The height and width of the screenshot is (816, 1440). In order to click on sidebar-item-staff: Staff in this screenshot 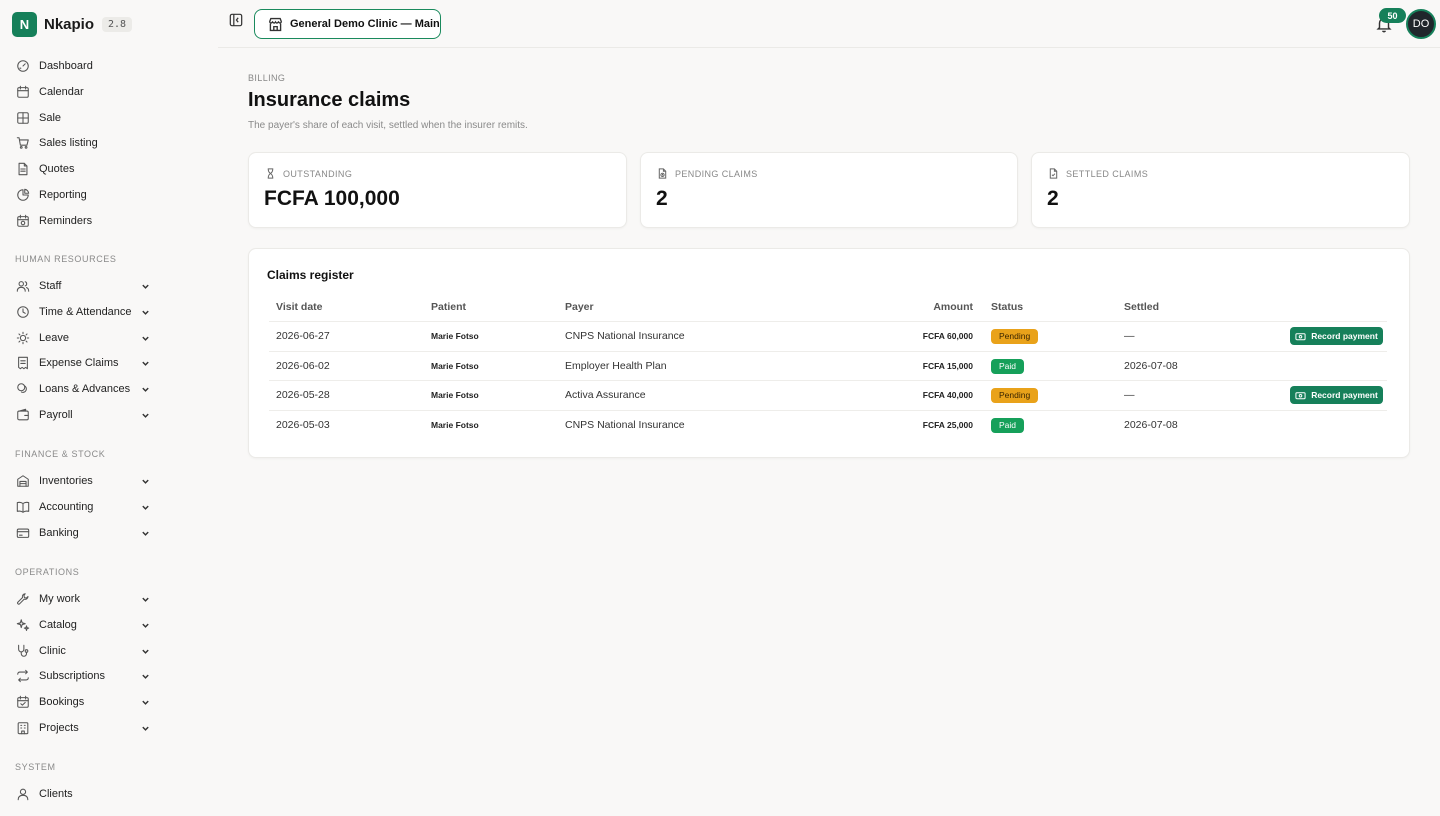, I will do `click(83, 286)`.